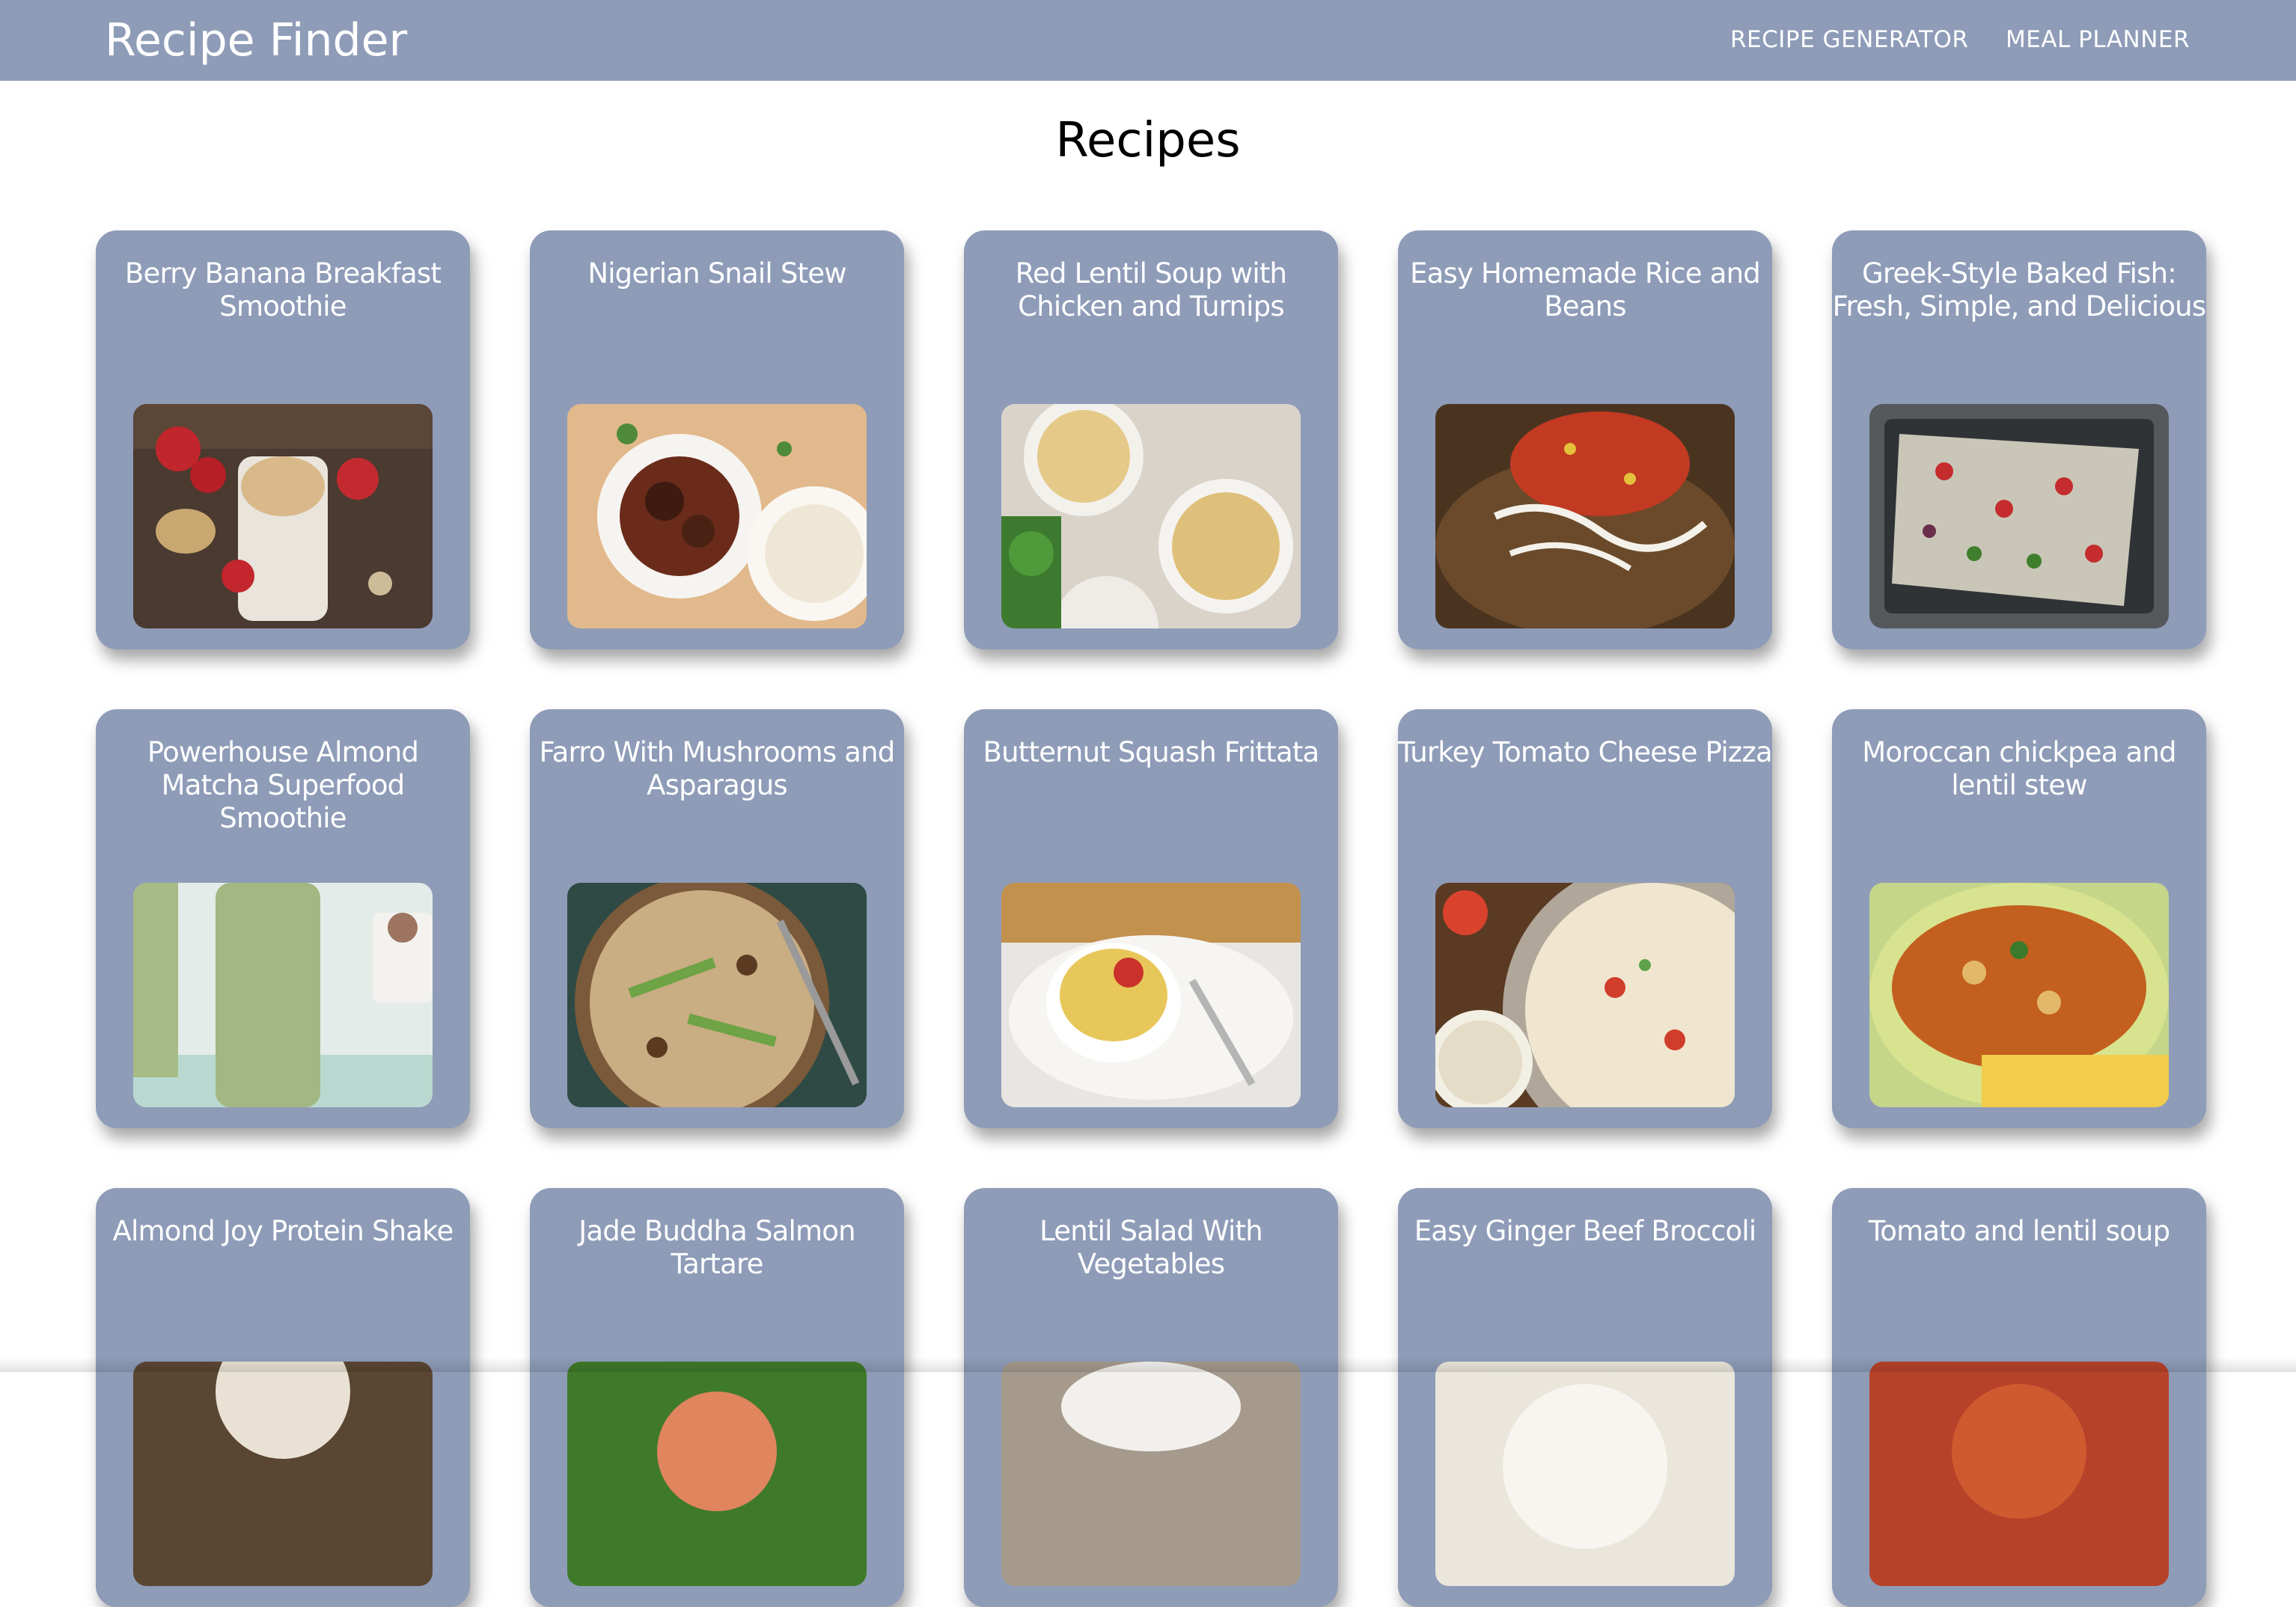  Describe the element at coordinates (1585, 1474) in the screenshot. I see `recipe-image-beef-broccoli` at that location.